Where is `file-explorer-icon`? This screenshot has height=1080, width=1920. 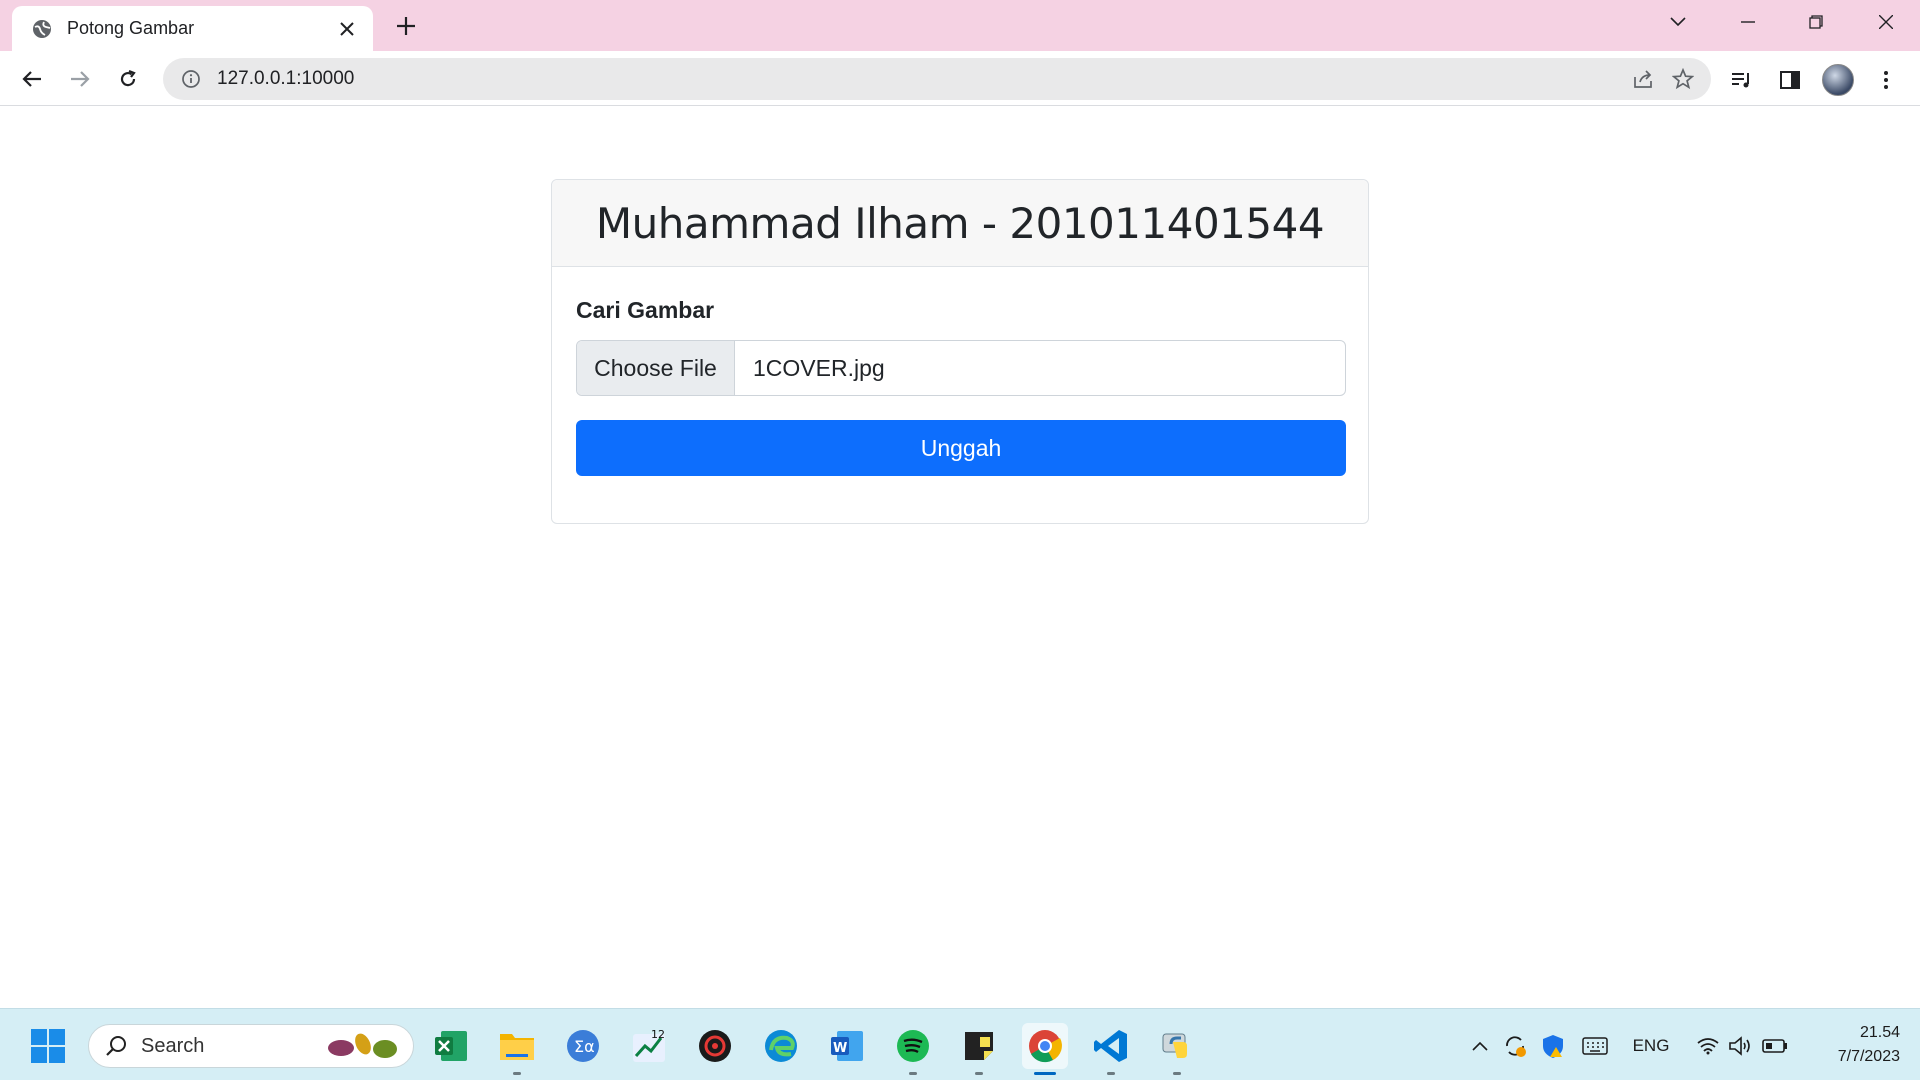 file-explorer-icon is located at coordinates (517, 1049).